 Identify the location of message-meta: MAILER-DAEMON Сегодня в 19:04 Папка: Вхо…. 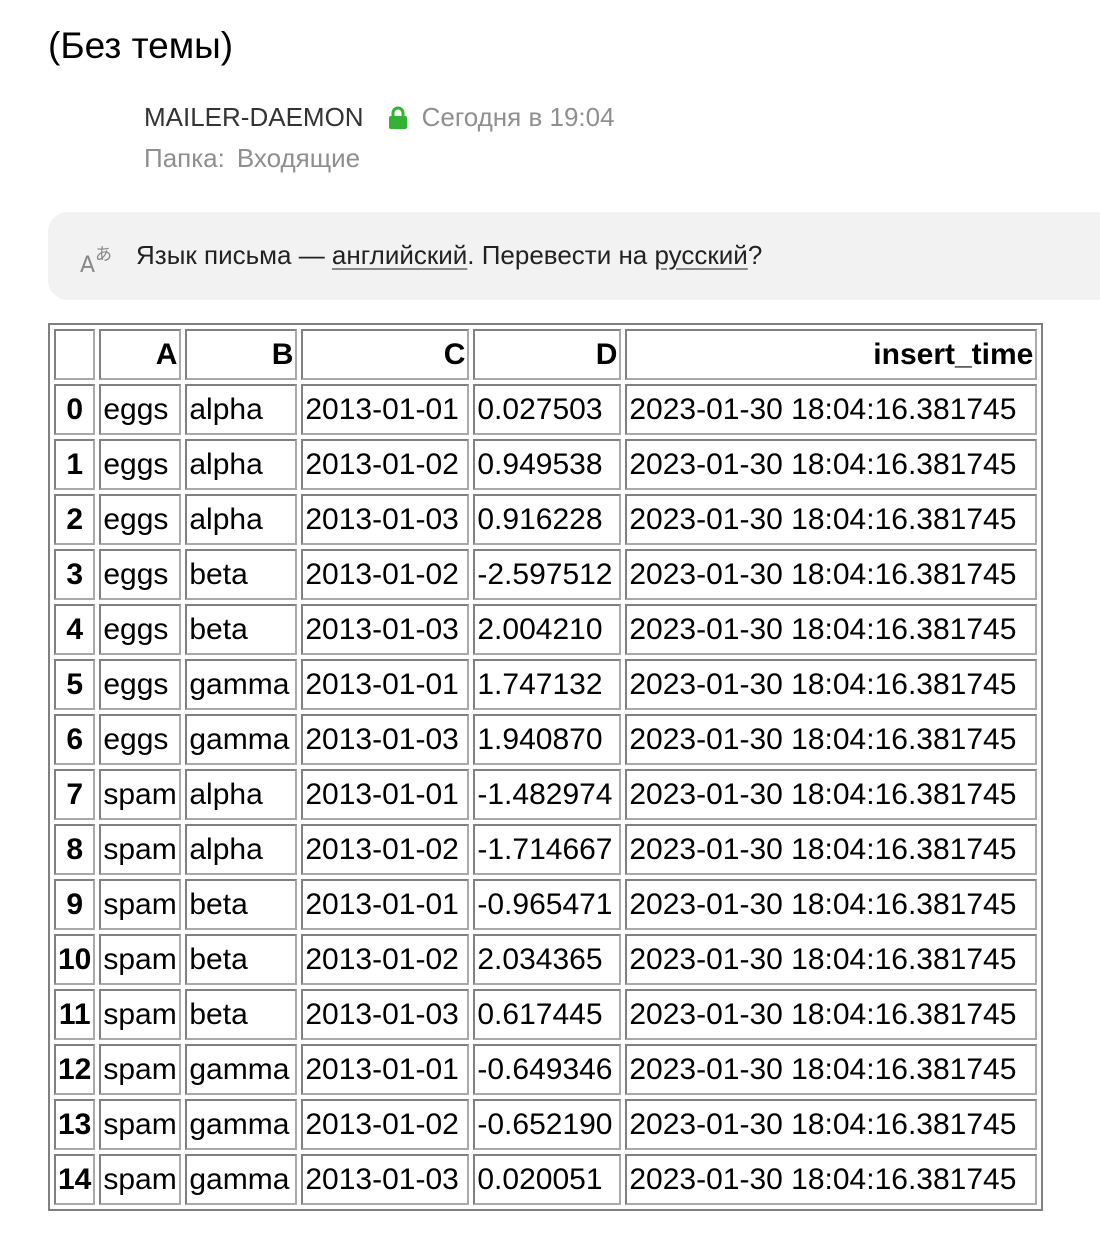
(379, 137).